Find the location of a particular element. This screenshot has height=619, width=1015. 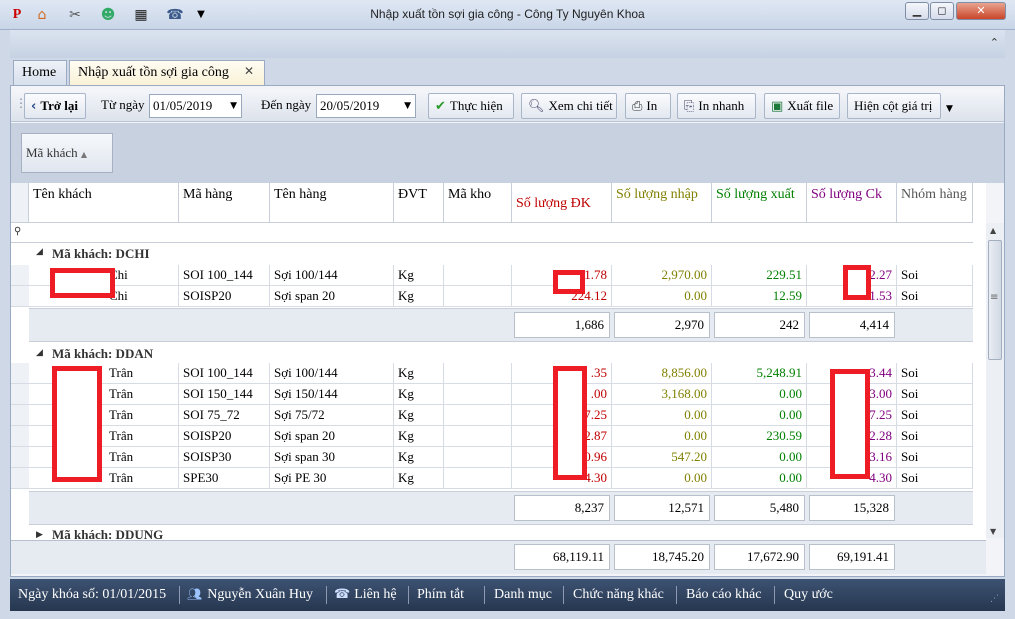

col-header-nhom-hang: Nhóm hàng is located at coordinates (935, 203).